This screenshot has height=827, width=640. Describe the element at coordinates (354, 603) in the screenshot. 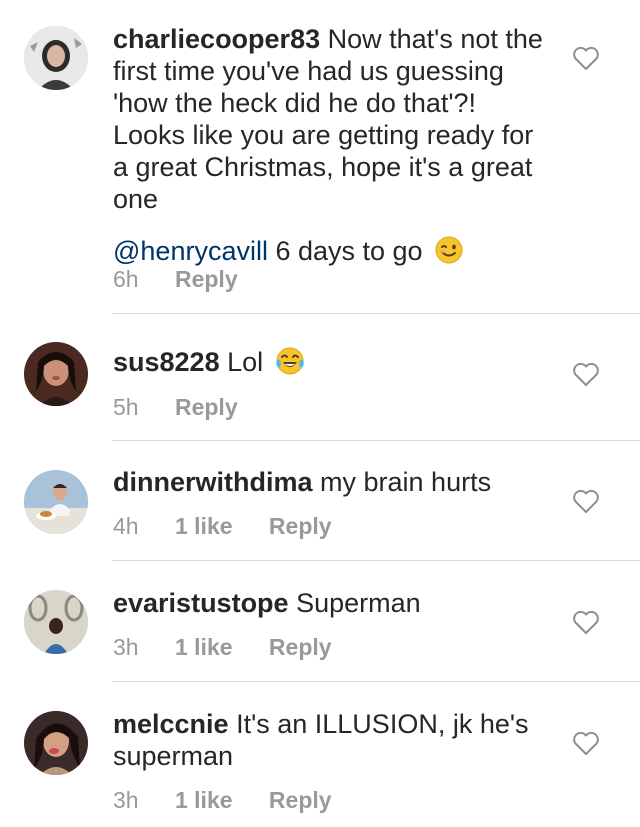

I see `comment-text: Superman` at that location.